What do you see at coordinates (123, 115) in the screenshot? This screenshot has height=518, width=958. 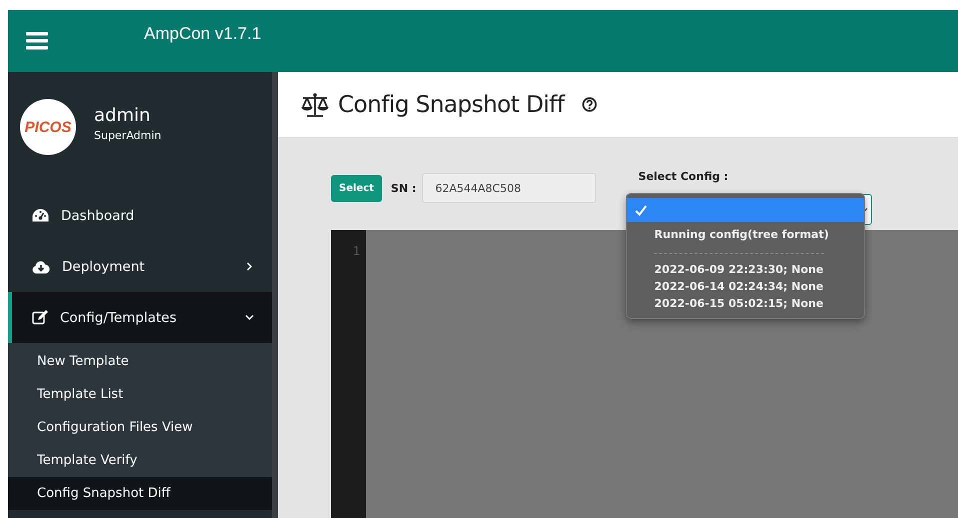 I see `user-name: admin` at bounding box center [123, 115].